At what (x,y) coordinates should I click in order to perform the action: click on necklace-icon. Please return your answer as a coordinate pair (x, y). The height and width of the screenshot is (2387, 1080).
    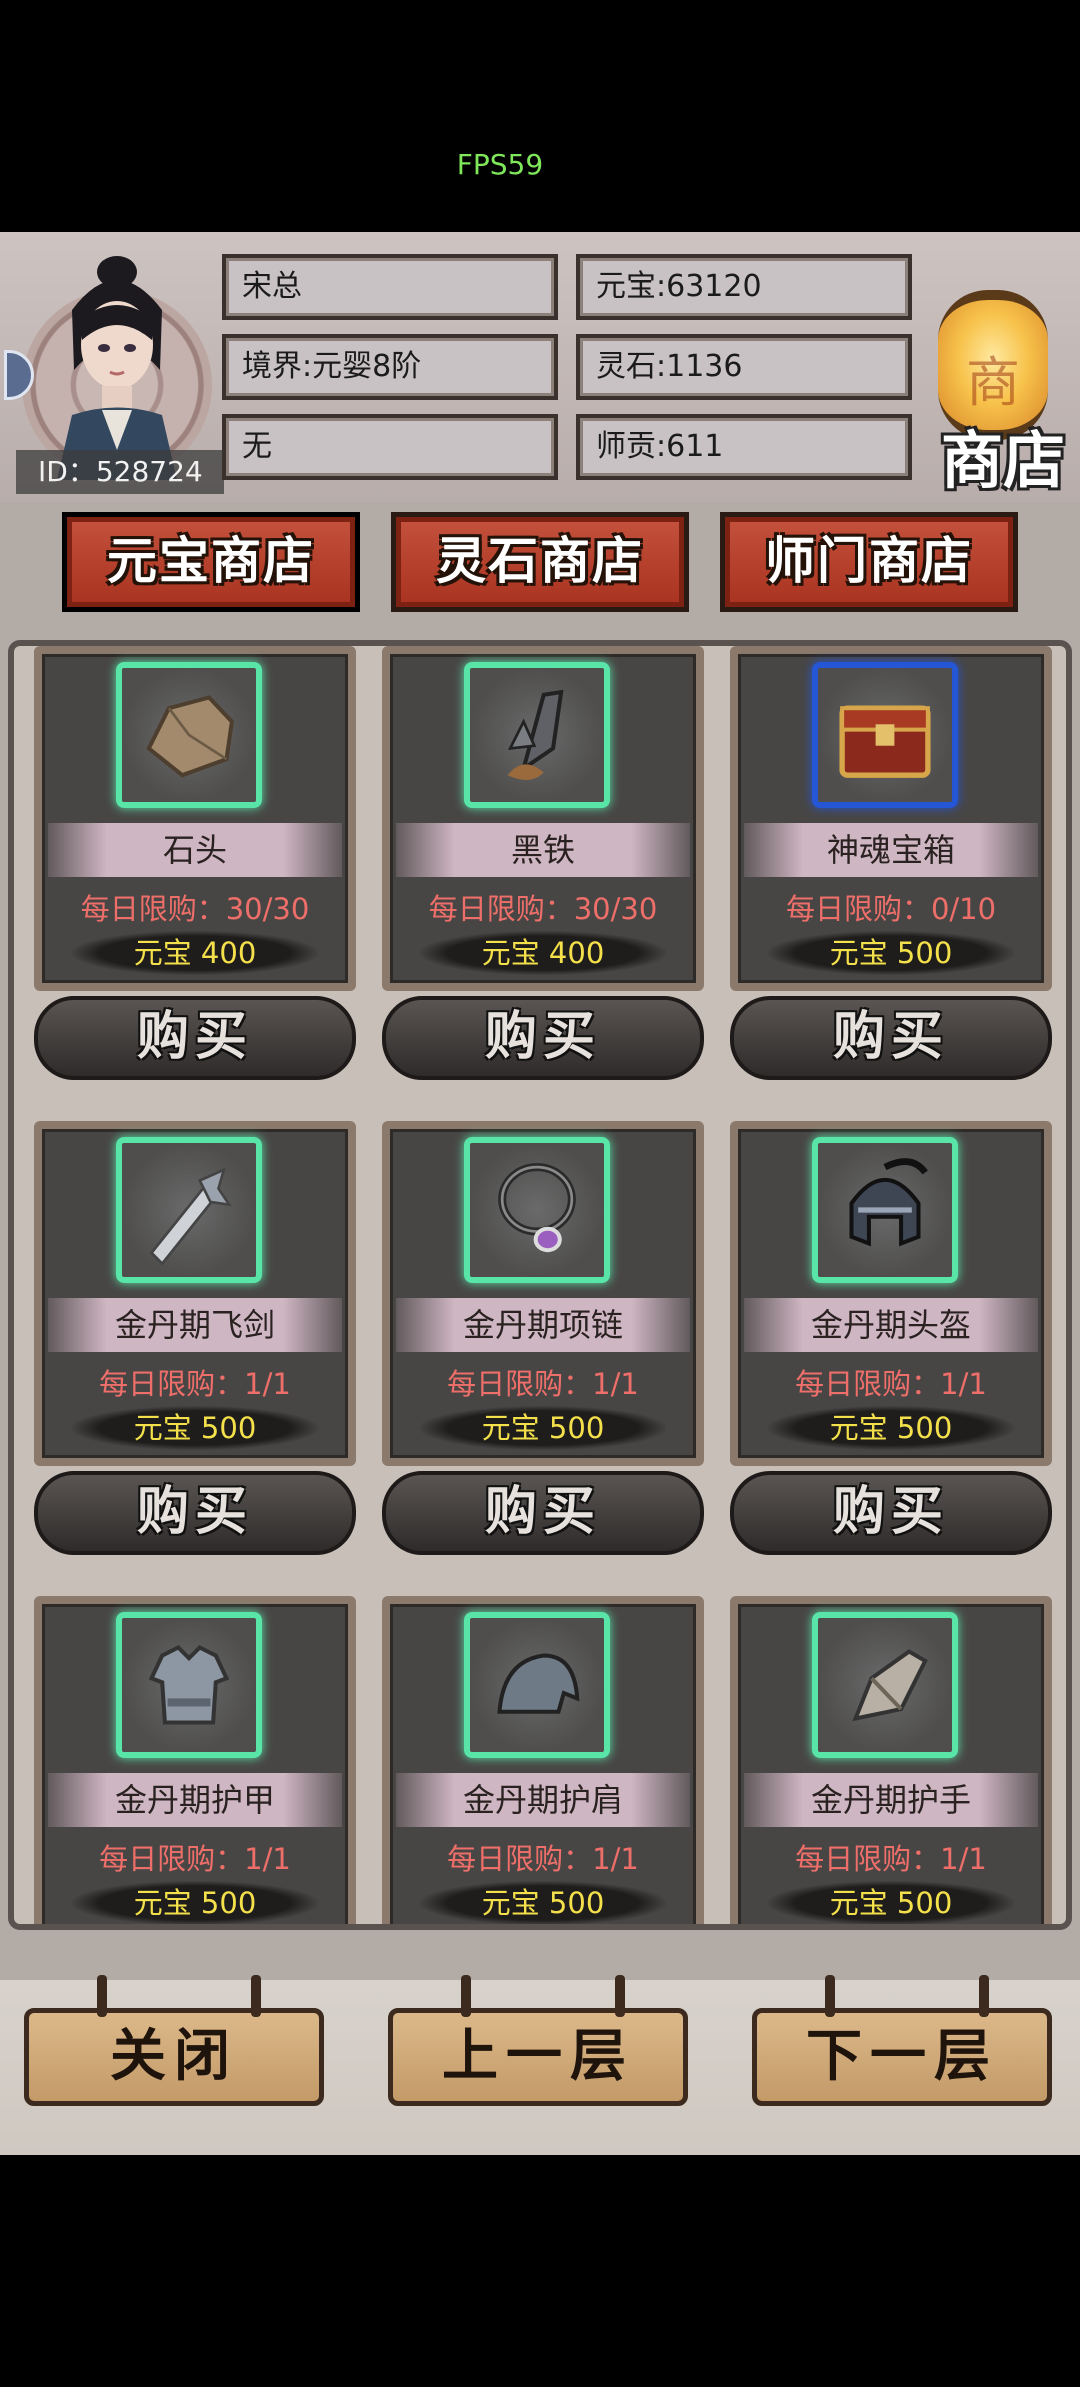
    Looking at the image, I should click on (537, 1210).